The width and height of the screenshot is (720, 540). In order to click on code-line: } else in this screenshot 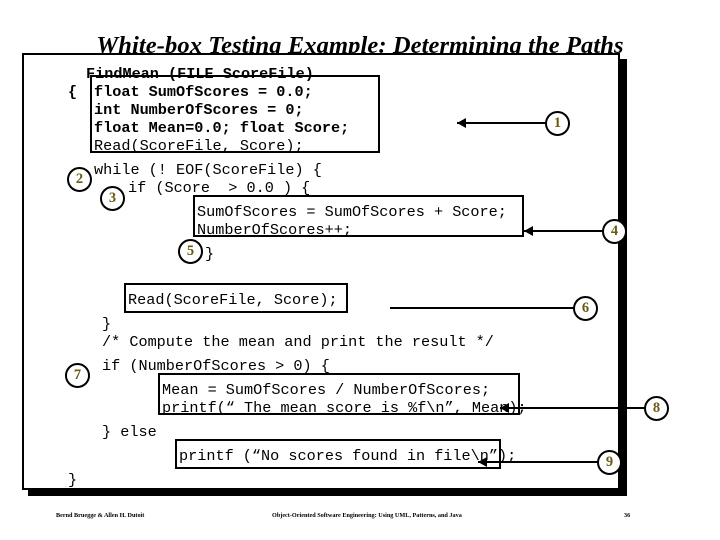, I will do `click(129, 432)`.